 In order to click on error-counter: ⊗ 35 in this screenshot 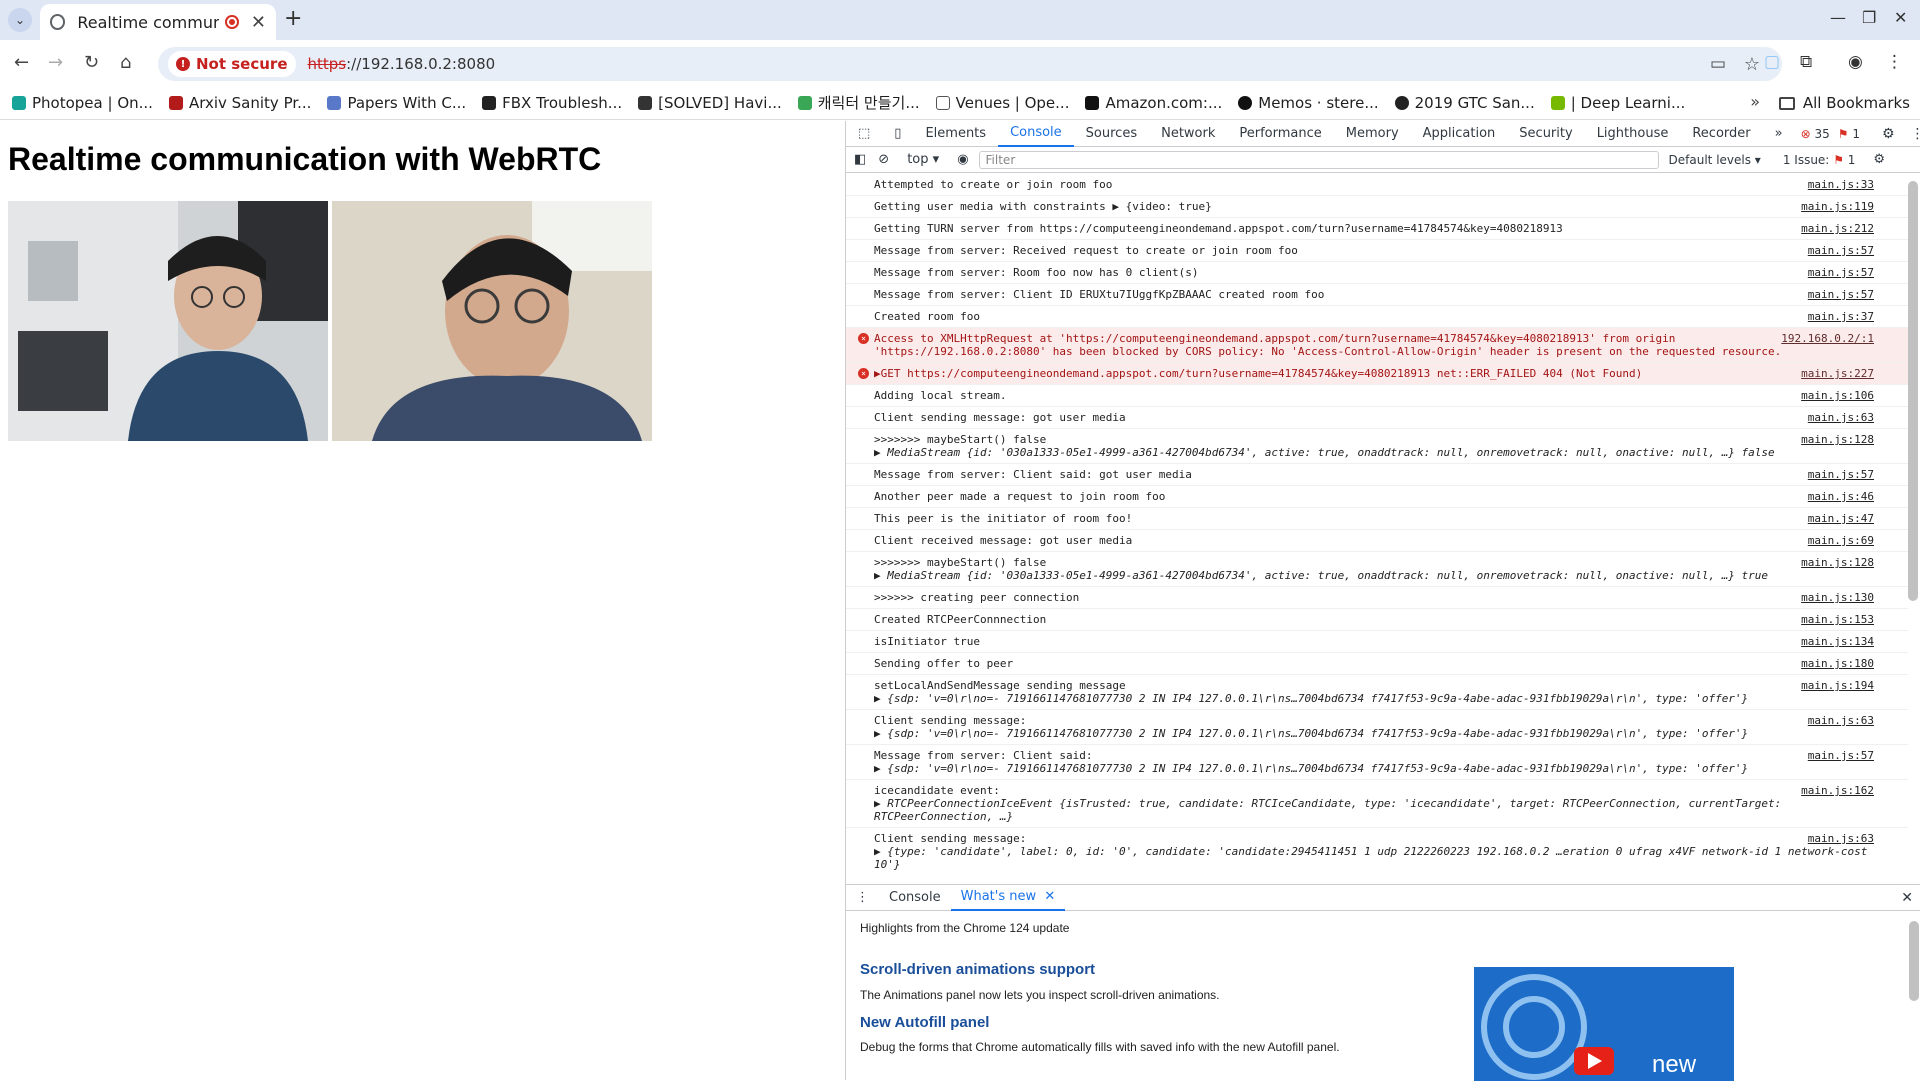, I will do `click(1815, 134)`.